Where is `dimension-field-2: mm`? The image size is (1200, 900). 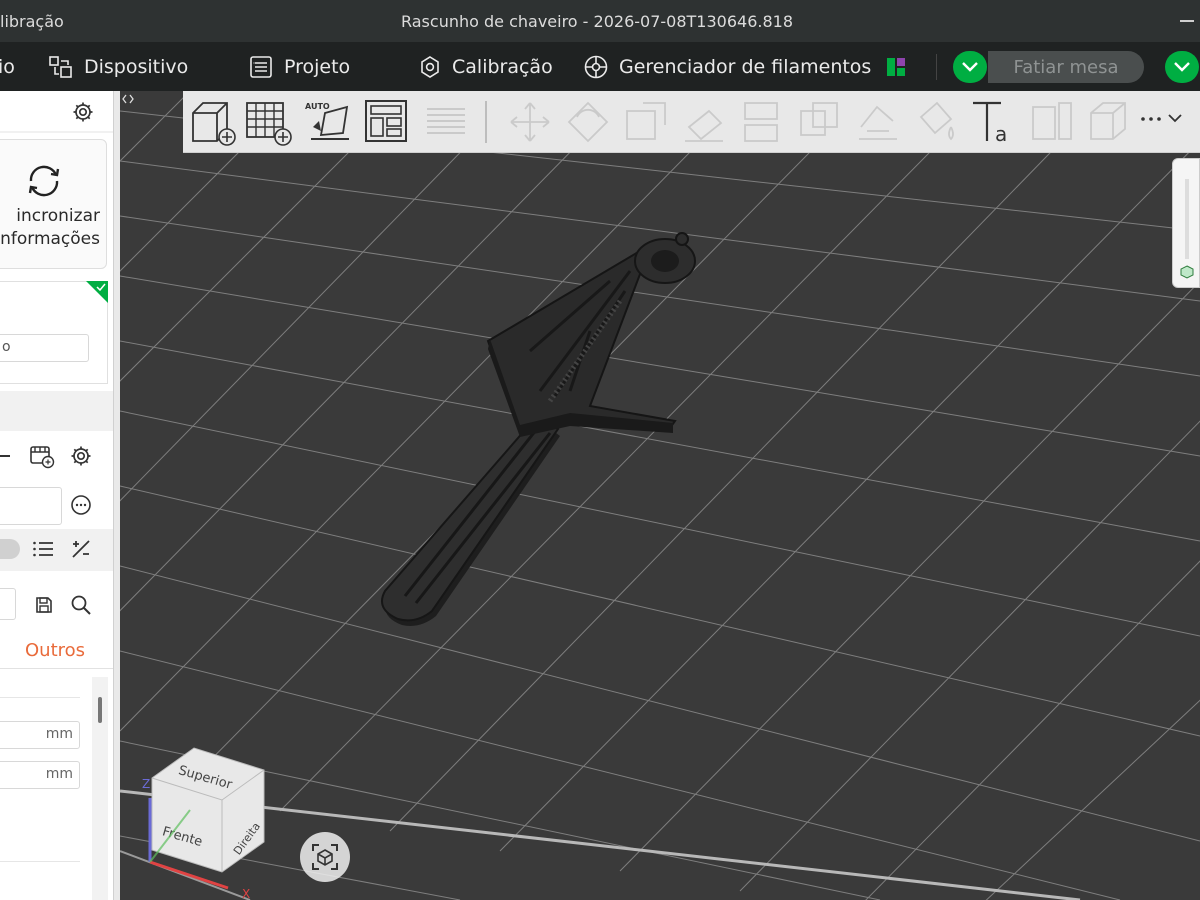
dimension-field-2: mm is located at coordinates (40, 775).